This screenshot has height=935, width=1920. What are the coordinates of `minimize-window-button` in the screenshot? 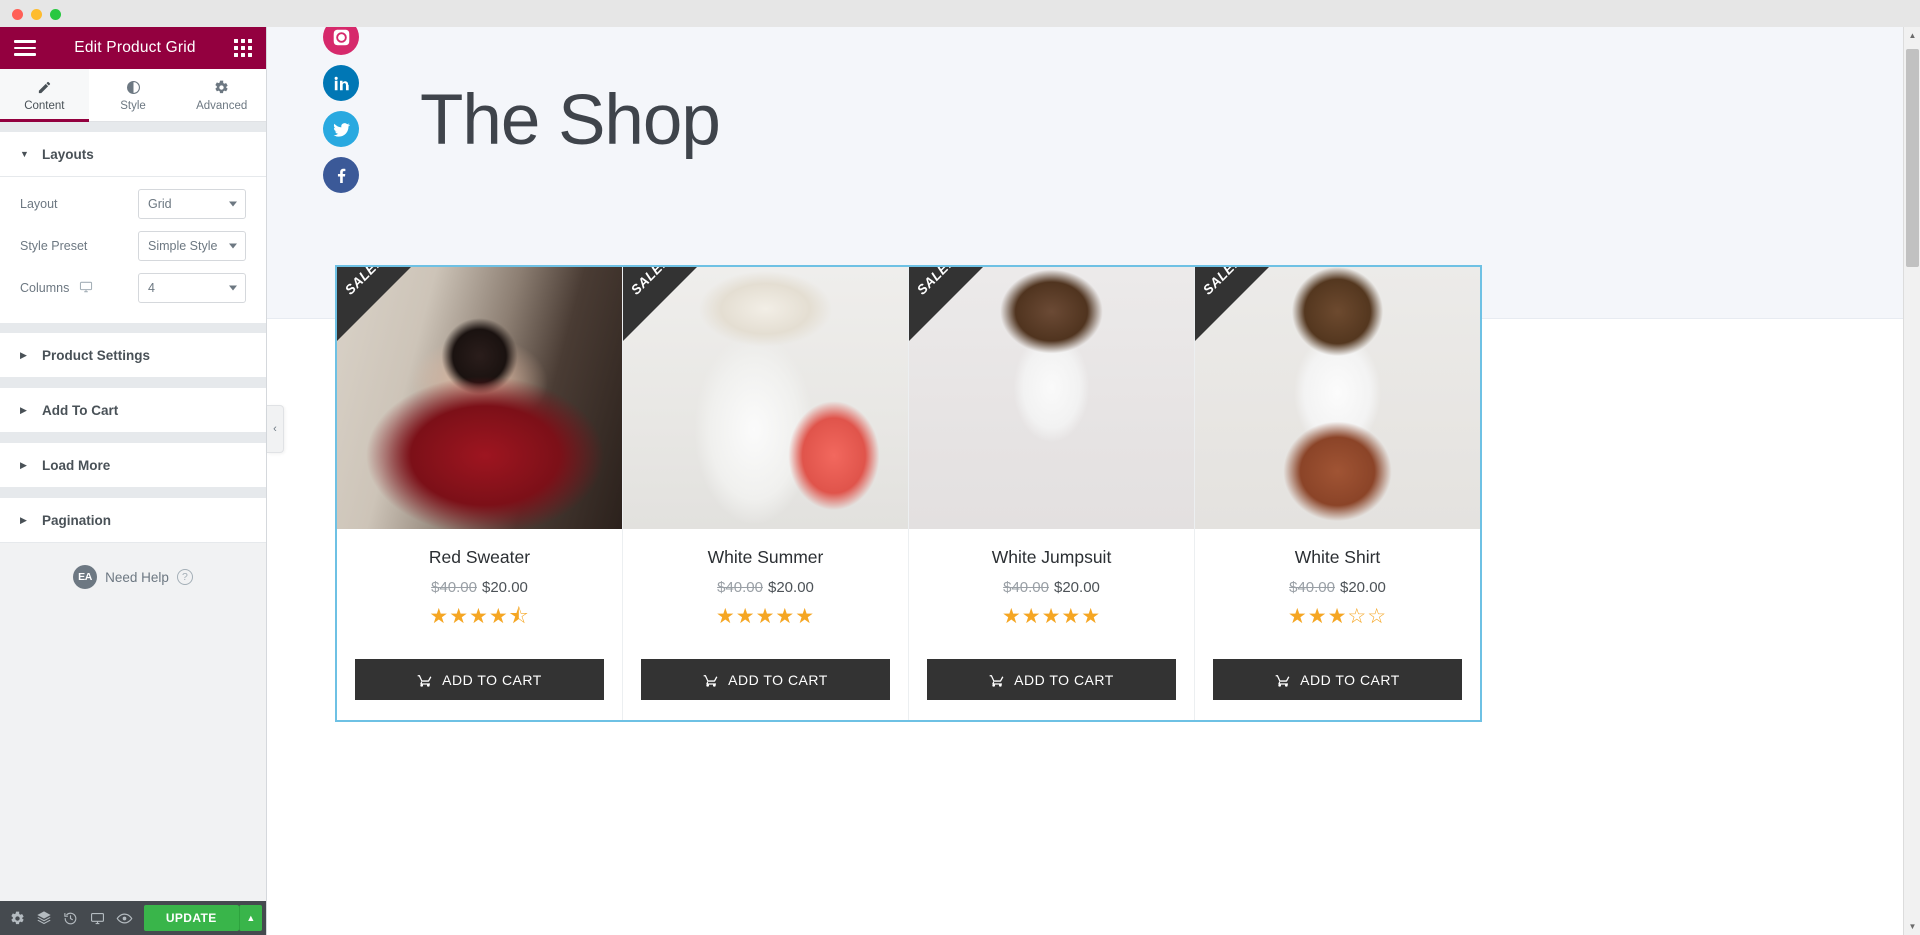 It's located at (36, 14).